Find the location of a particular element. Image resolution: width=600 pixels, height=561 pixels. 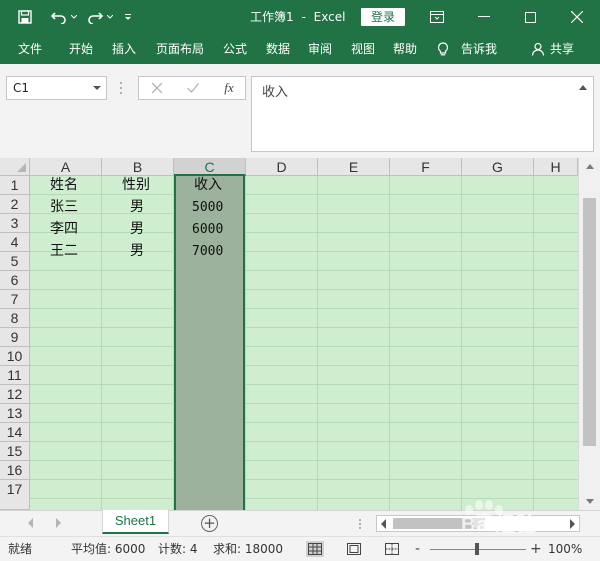

tab-view: 视图 is located at coordinates (363, 49).